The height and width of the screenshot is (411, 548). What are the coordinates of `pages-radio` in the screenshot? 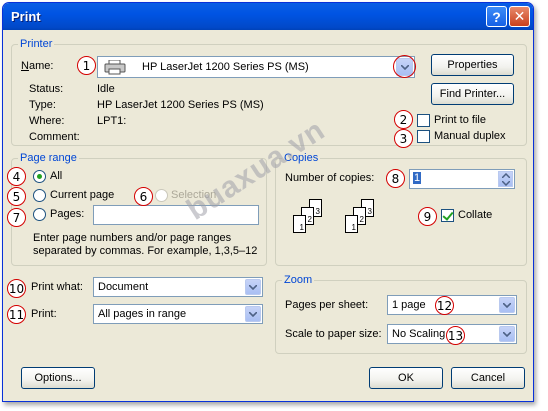 It's located at (39, 214).